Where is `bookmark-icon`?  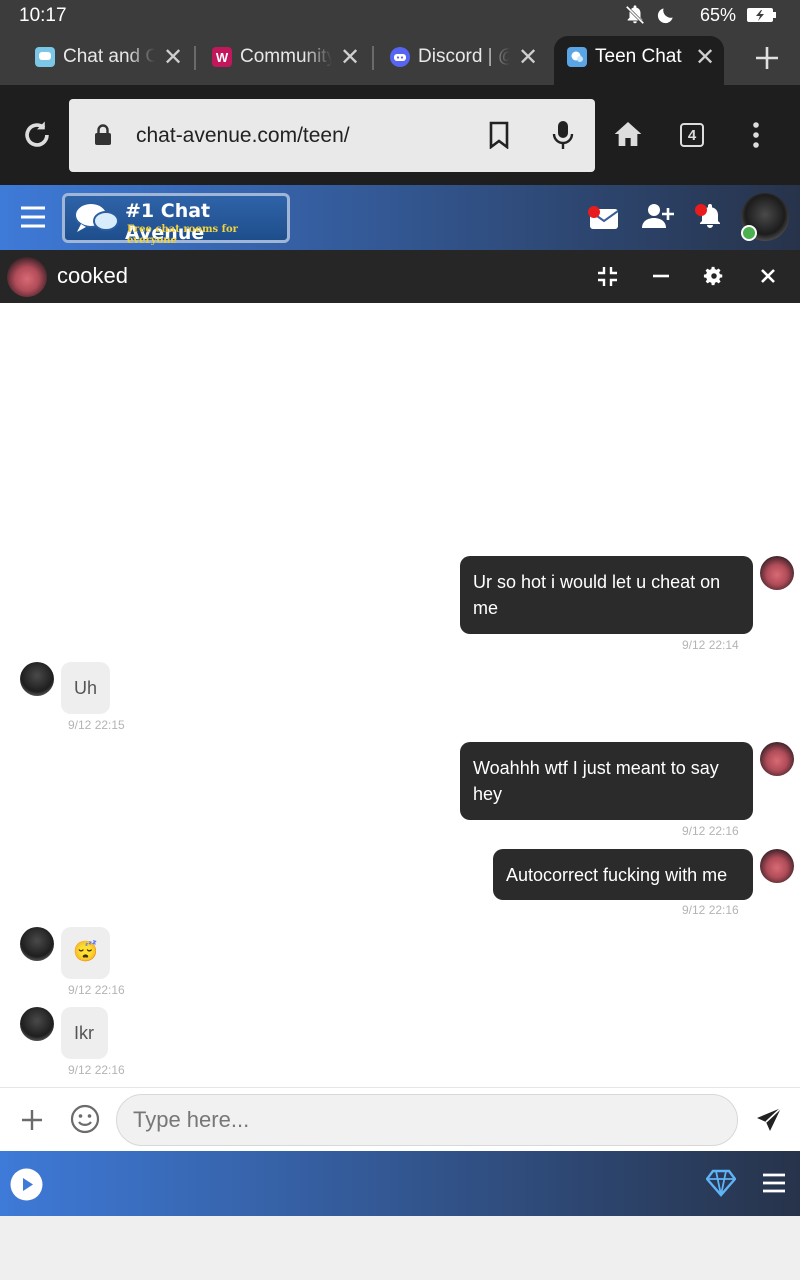 bookmark-icon is located at coordinates (499, 135).